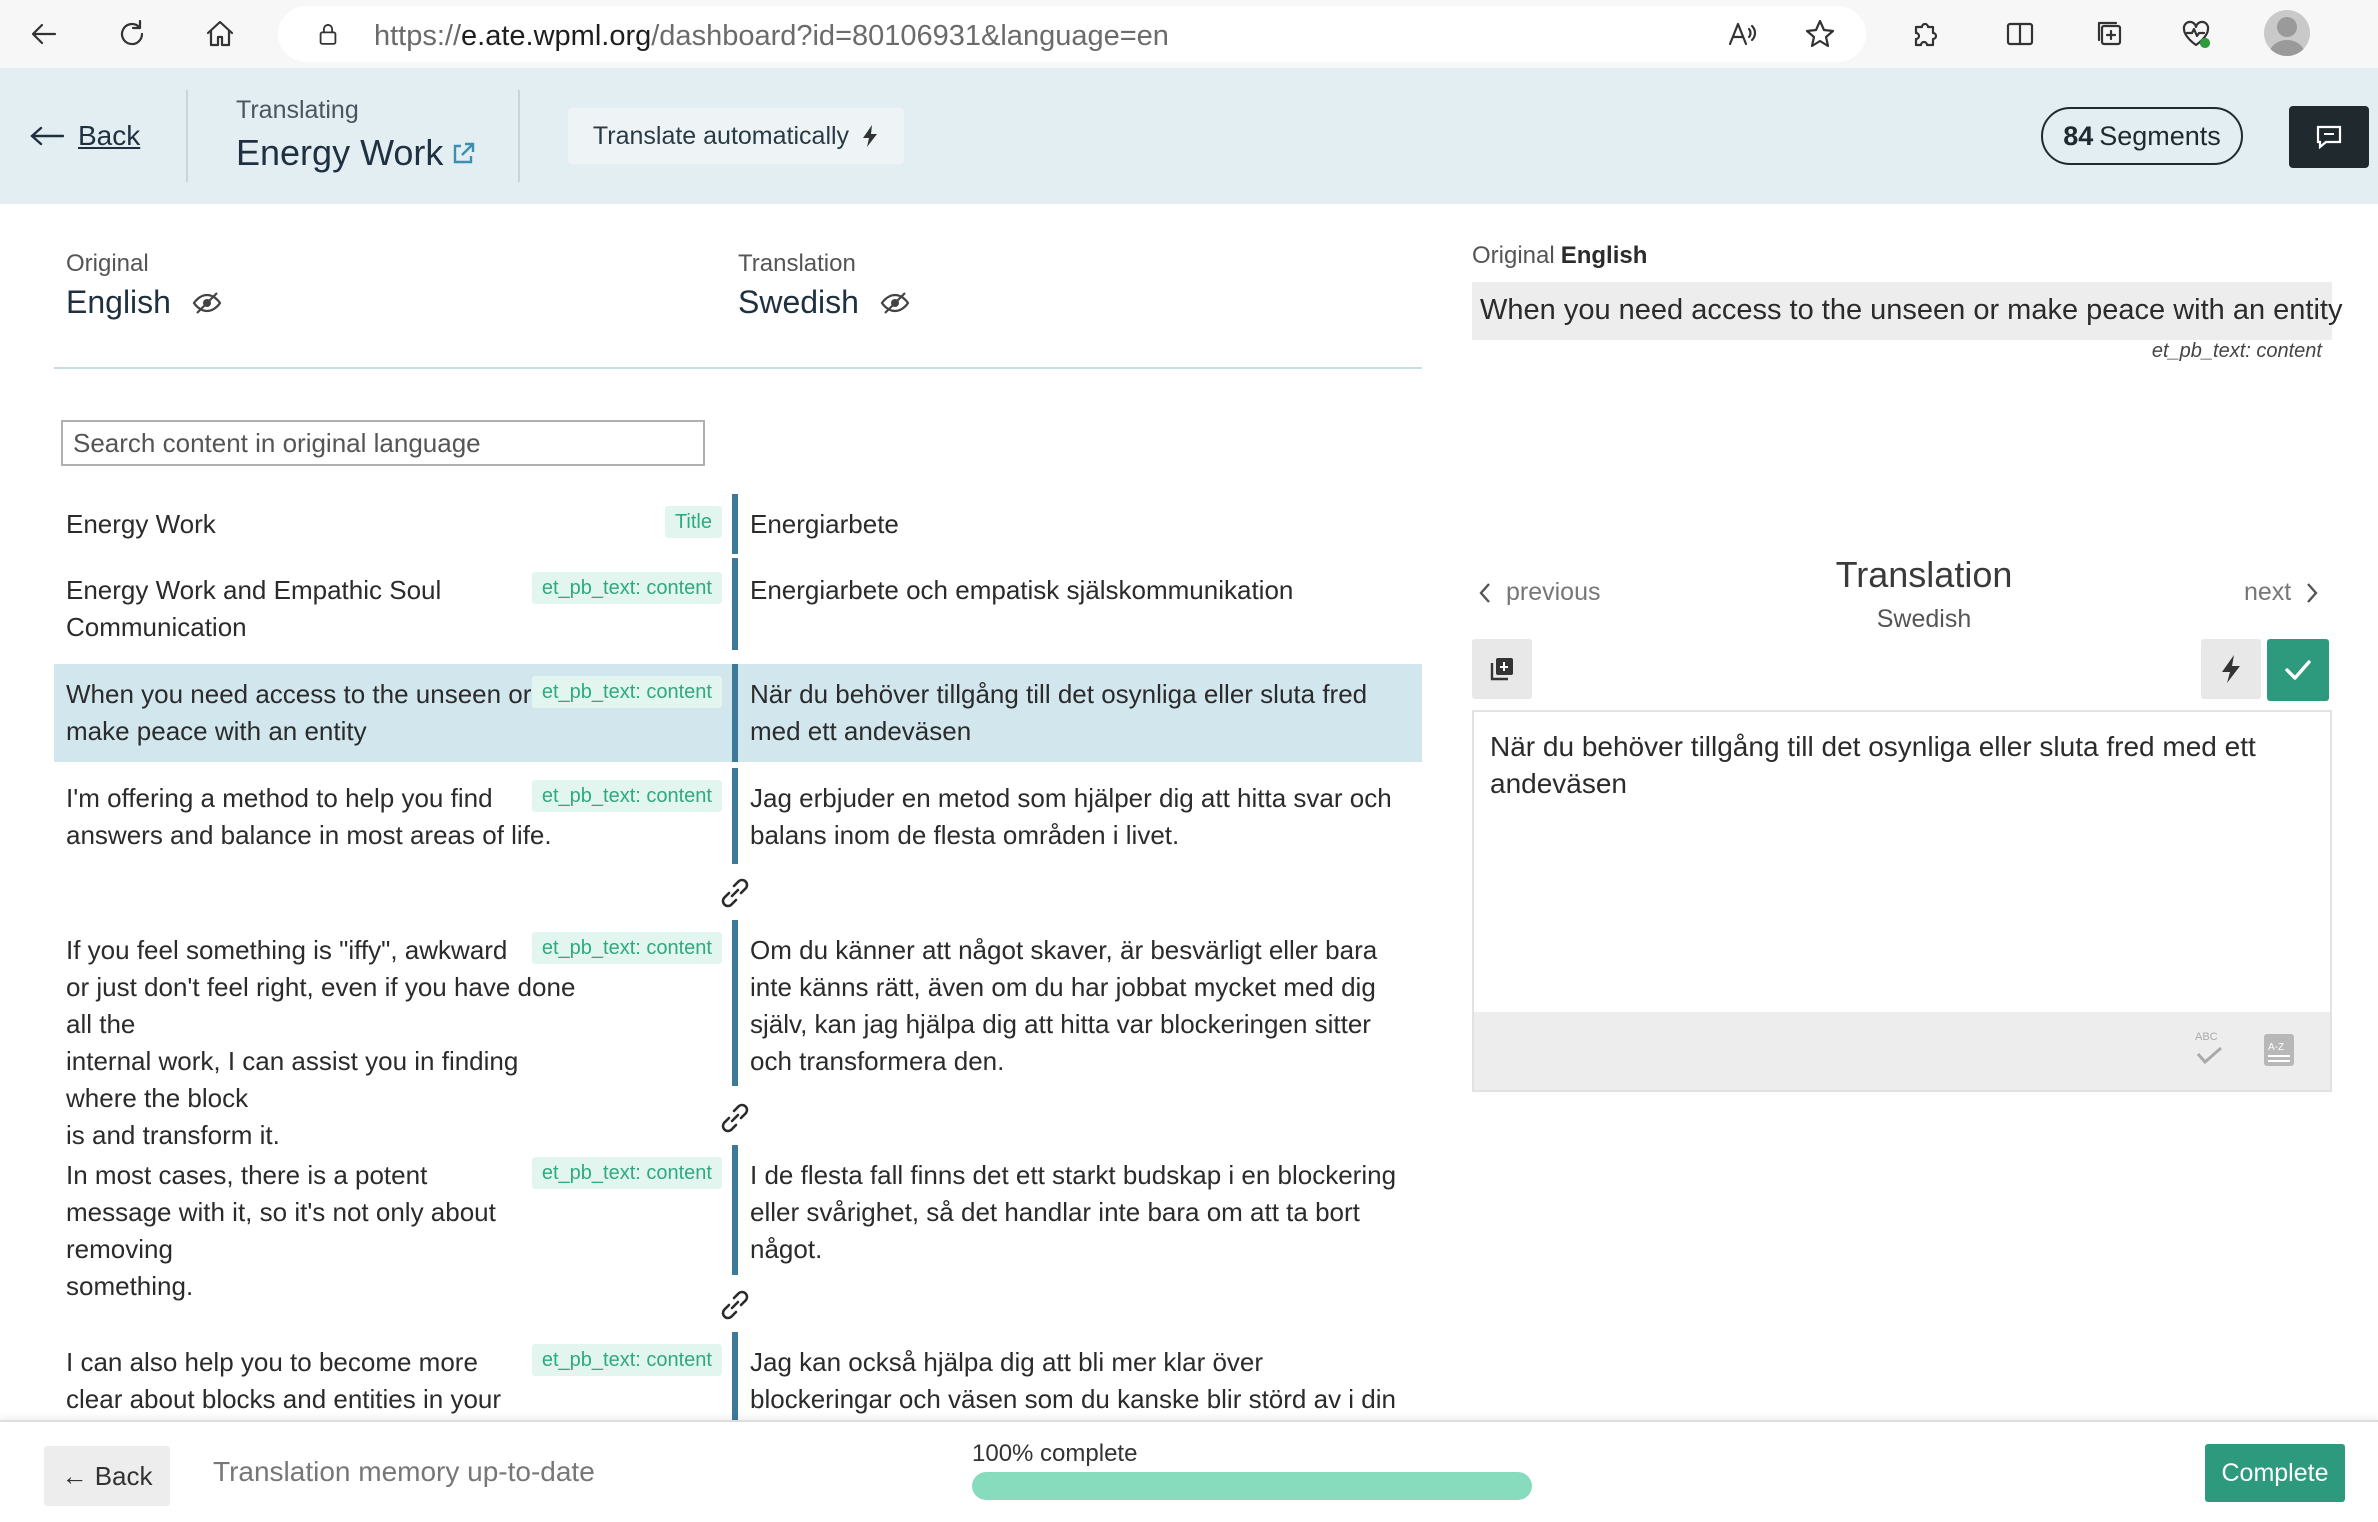 Image resolution: width=2378 pixels, height=1522 pixels. I want to click on lightning-icon, so click(870, 136).